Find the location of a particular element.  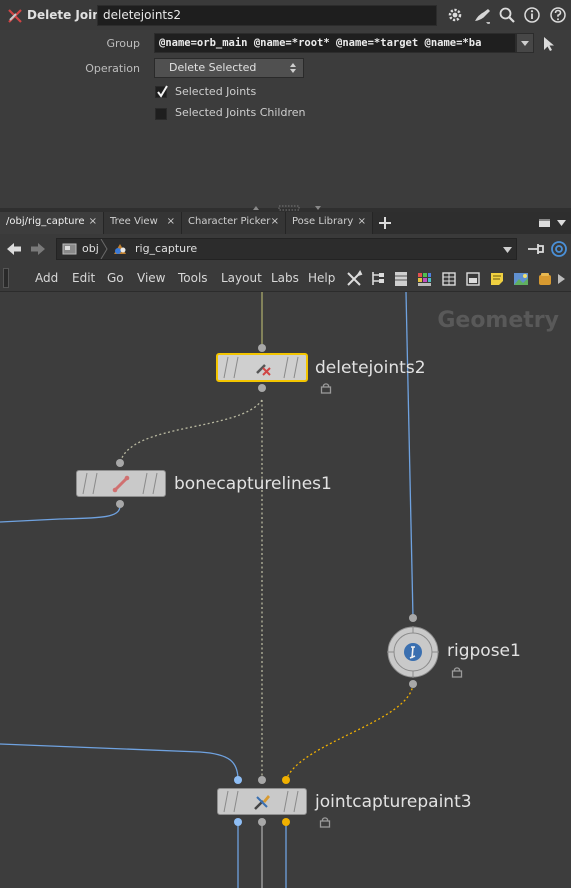

obj-context-icon is located at coordinates (69, 249).